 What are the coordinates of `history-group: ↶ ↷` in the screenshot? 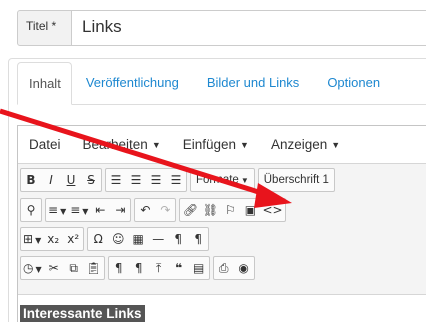 It's located at (155, 210).